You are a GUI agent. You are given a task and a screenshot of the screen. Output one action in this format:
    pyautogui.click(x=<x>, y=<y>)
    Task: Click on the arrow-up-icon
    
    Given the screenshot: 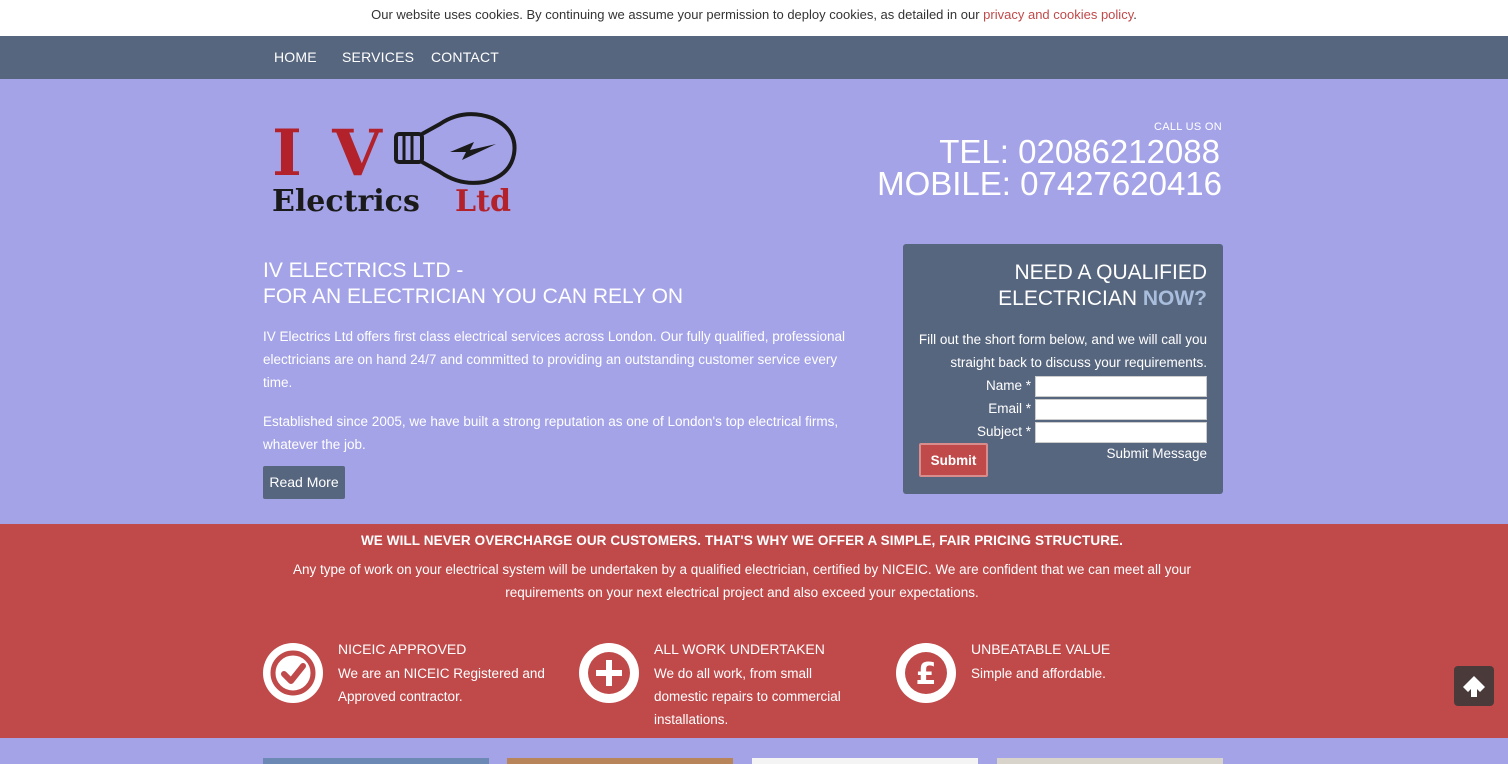 What is the action you would take?
    pyautogui.click(x=1474, y=686)
    